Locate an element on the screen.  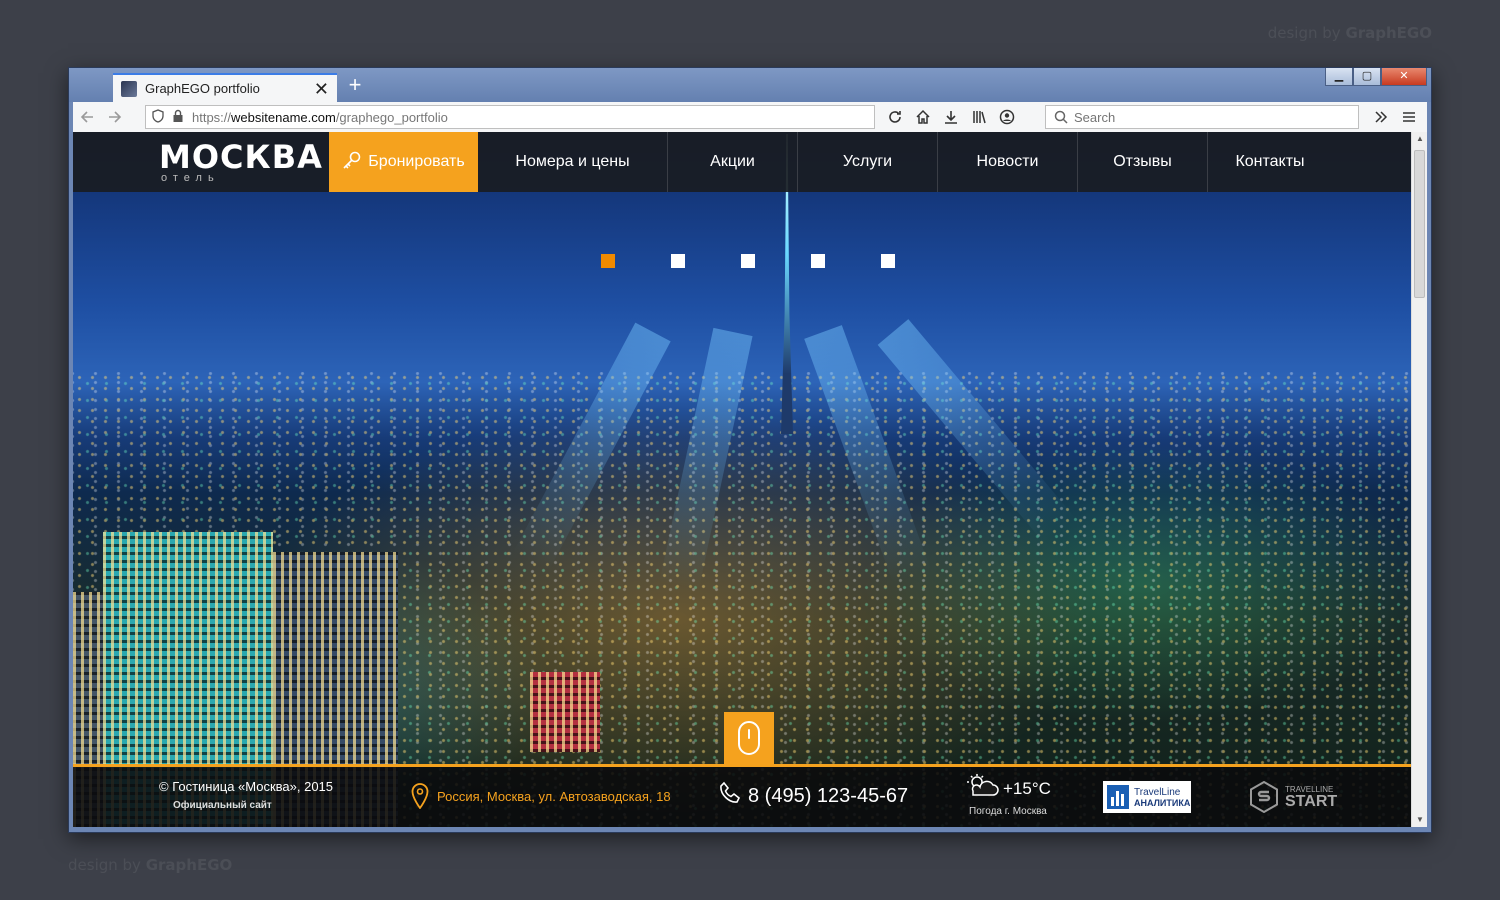
reload-icon is located at coordinates (895, 117).